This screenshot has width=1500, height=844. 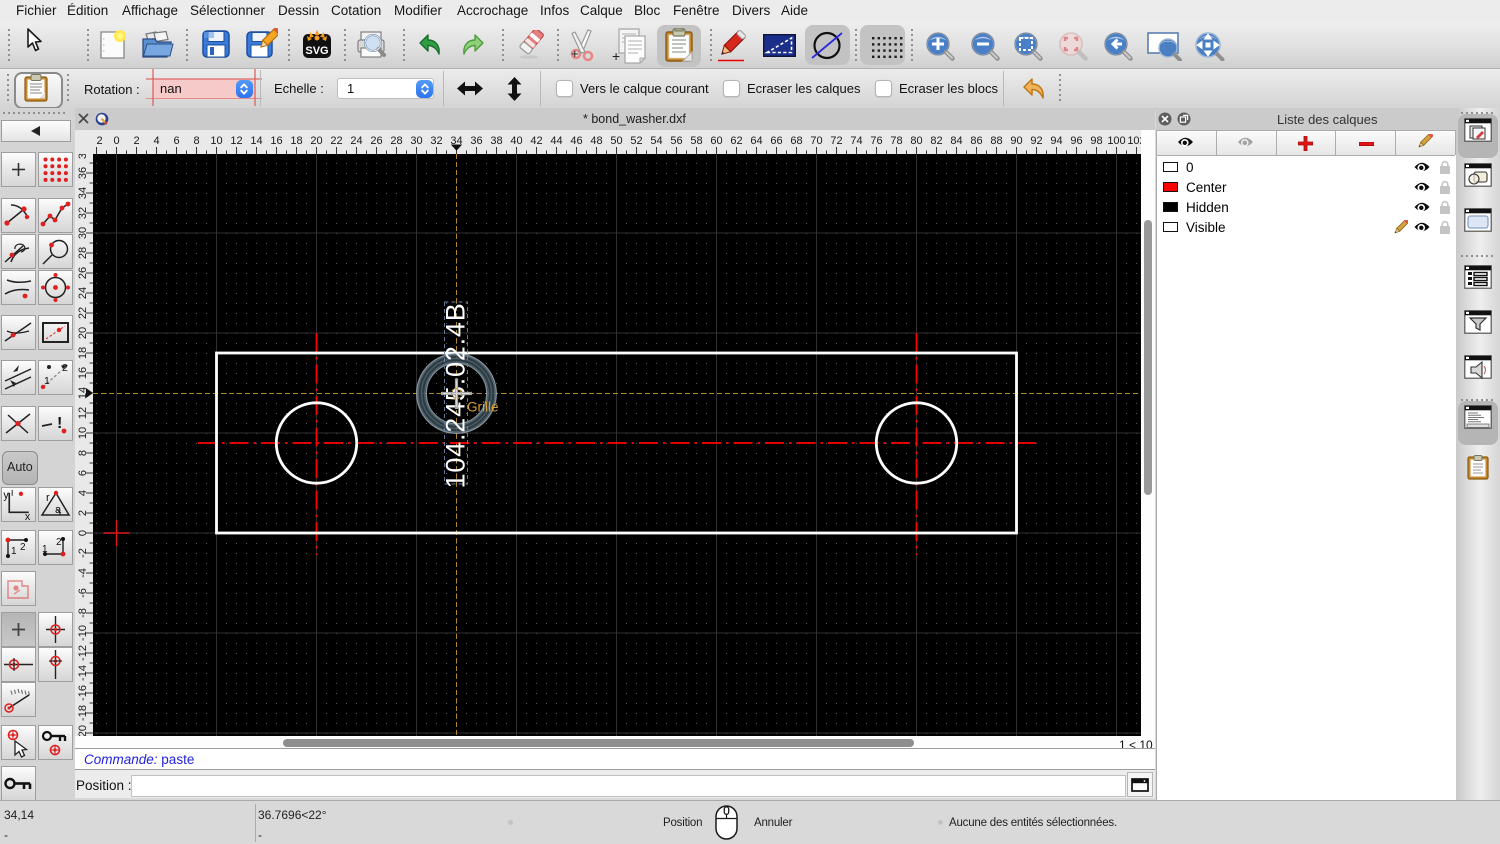 What do you see at coordinates (516, 141) in the screenshot?
I see `svg-text: 40` at bounding box center [516, 141].